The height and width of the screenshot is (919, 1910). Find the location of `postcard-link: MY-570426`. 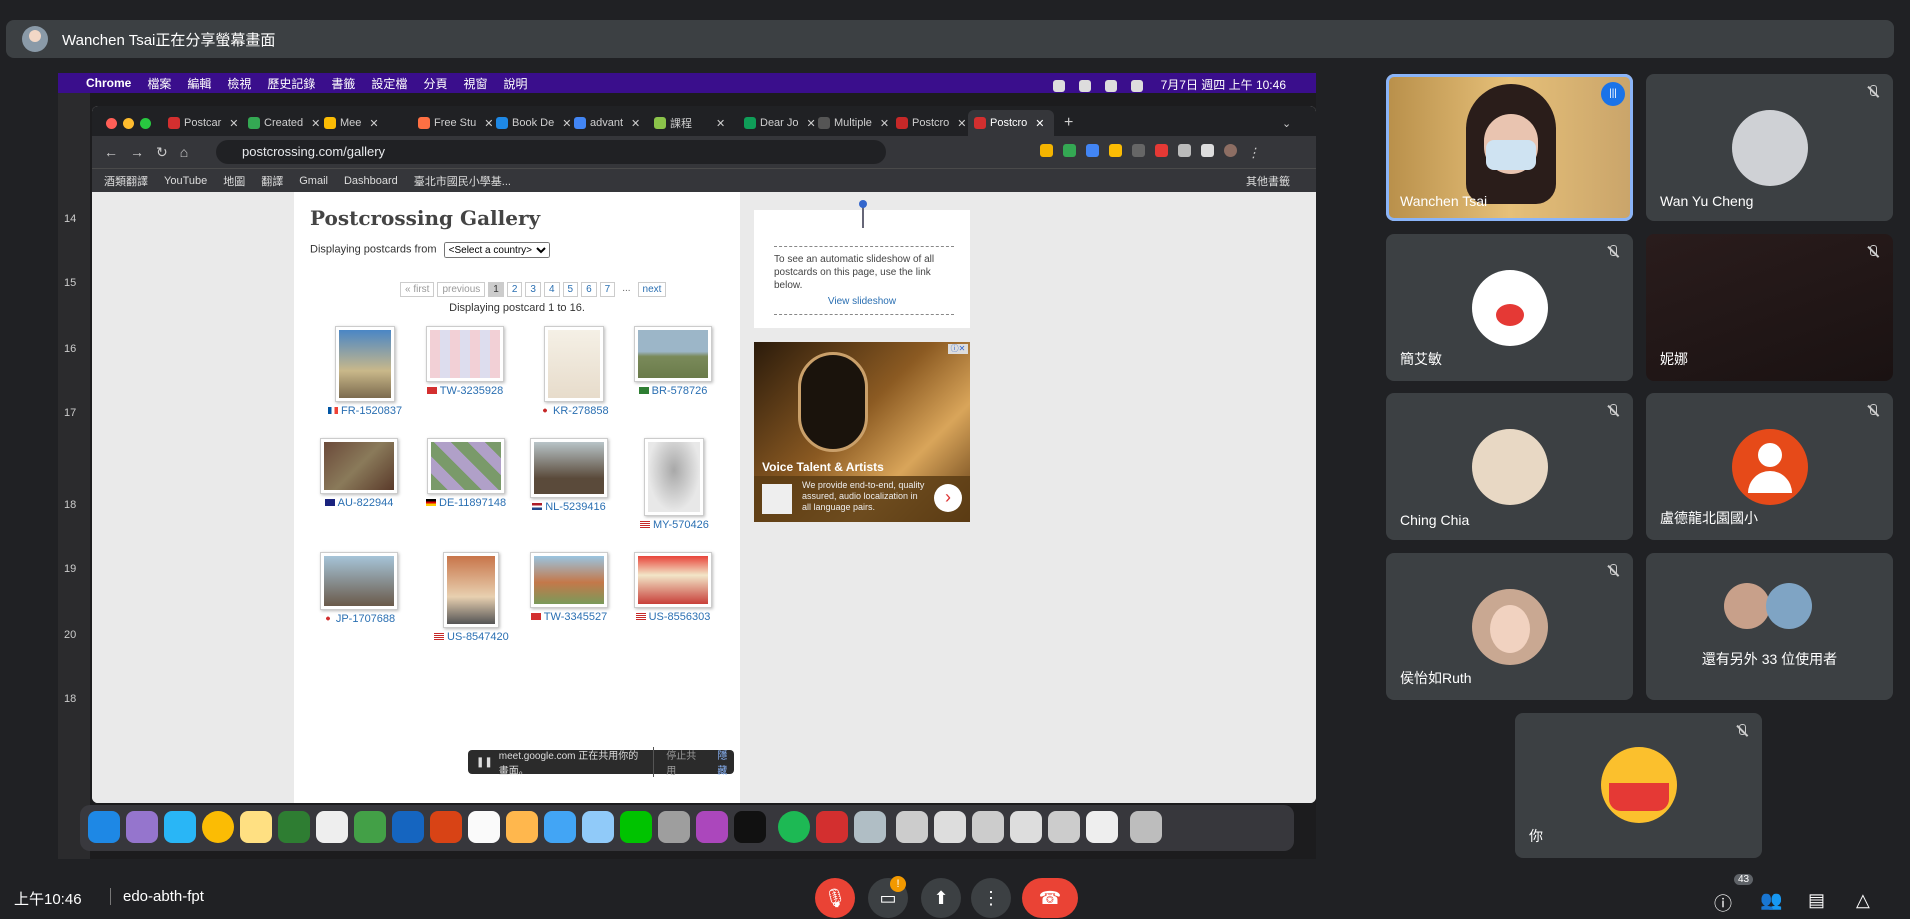

postcard-link: MY-570426 is located at coordinates (674, 525).